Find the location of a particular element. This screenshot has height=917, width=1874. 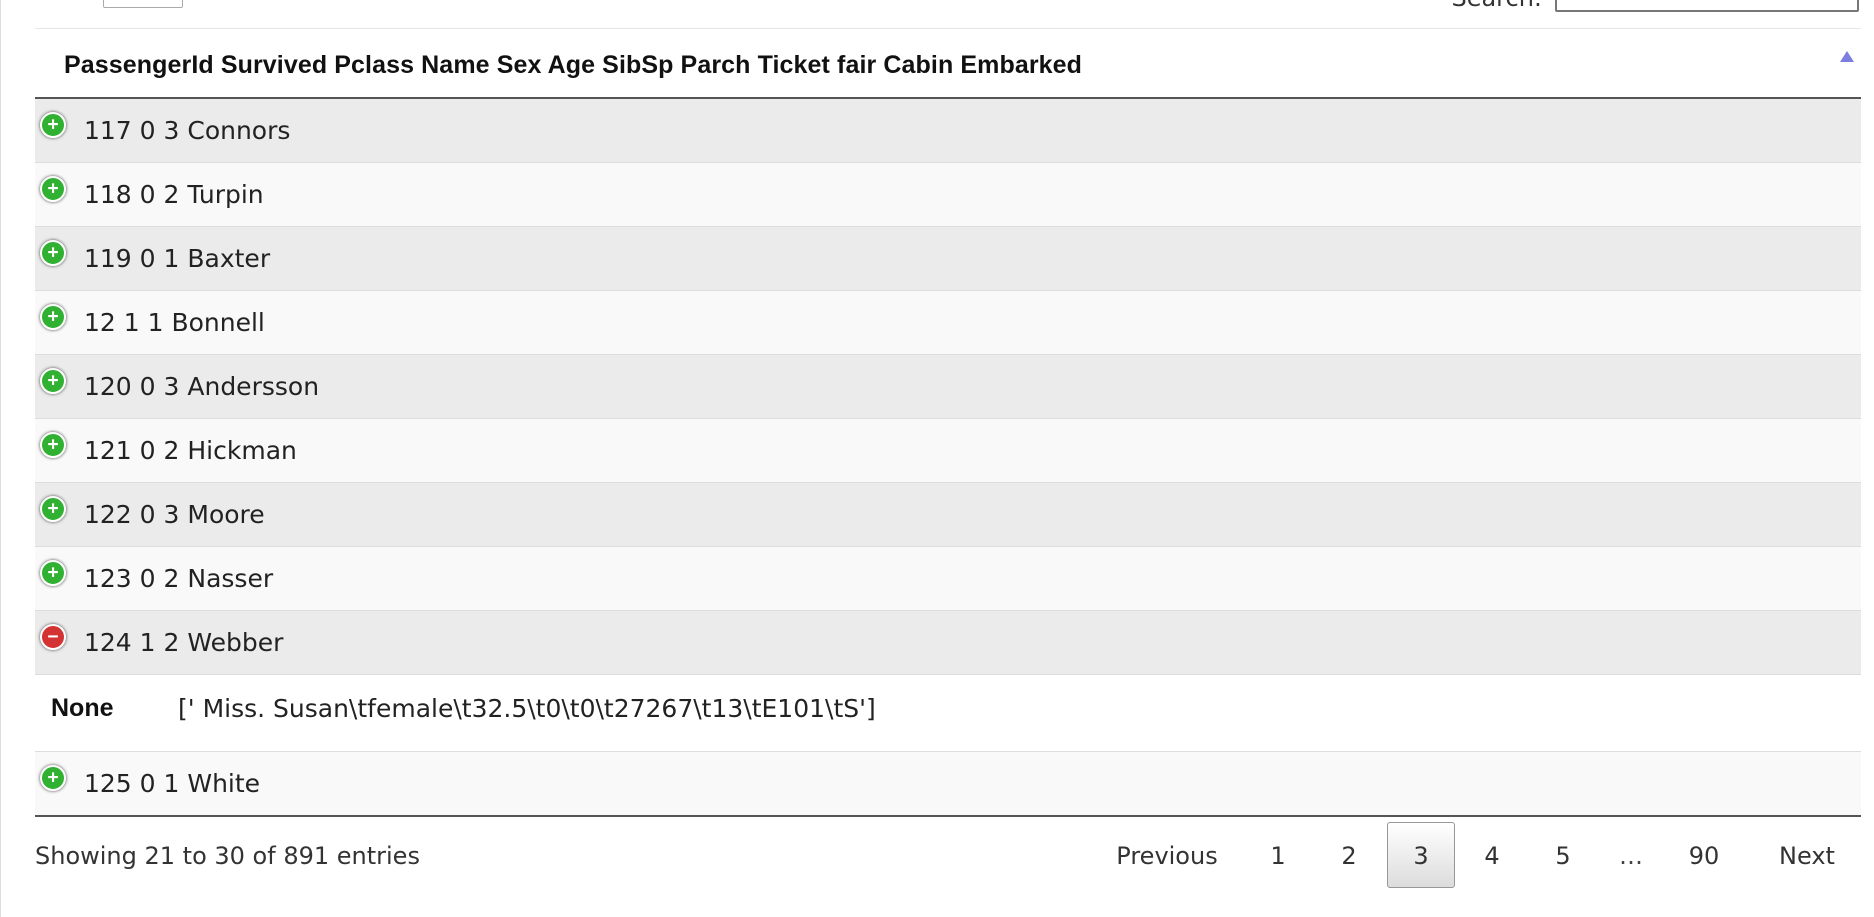

entries-length-select is located at coordinates (143, 4).